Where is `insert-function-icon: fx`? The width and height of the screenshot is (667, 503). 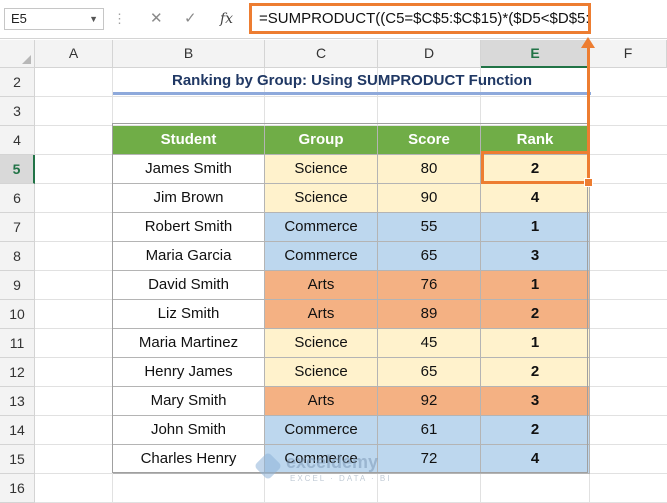 insert-function-icon: fx is located at coordinates (226, 19).